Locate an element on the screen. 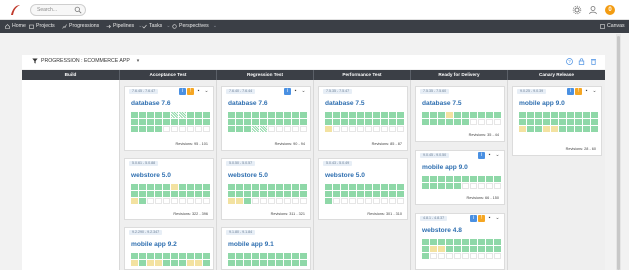 The height and width of the screenshot is (270, 629). nav-item-progressions: Progressions is located at coordinates (80, 26).